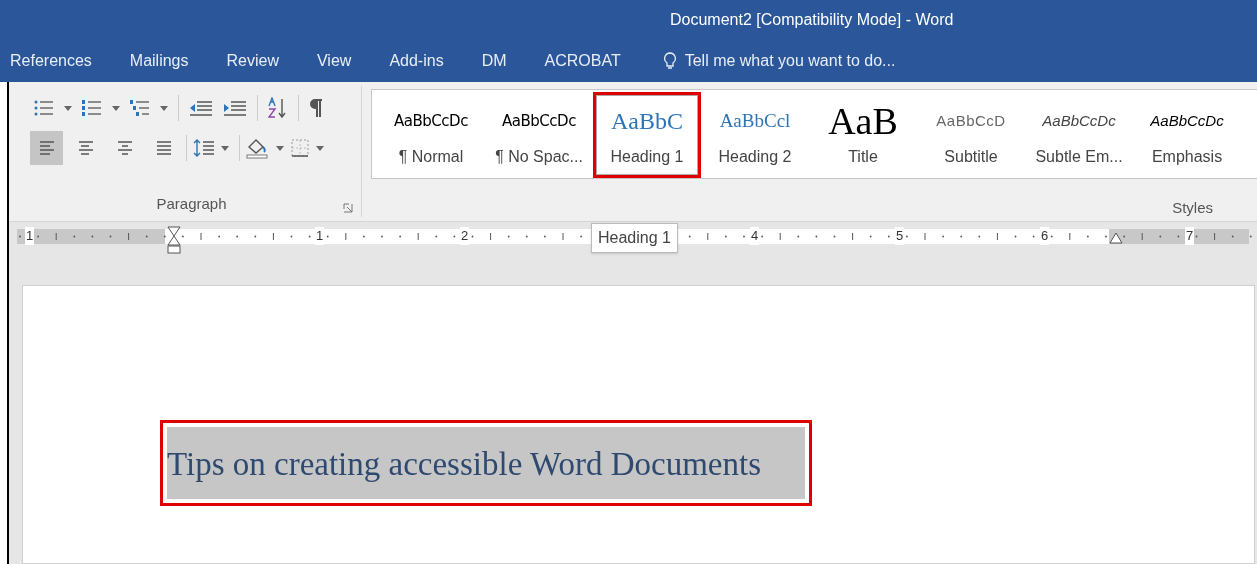  I want to click on style-item: AaBbCcDc Emphasis, so click(1187, 135).